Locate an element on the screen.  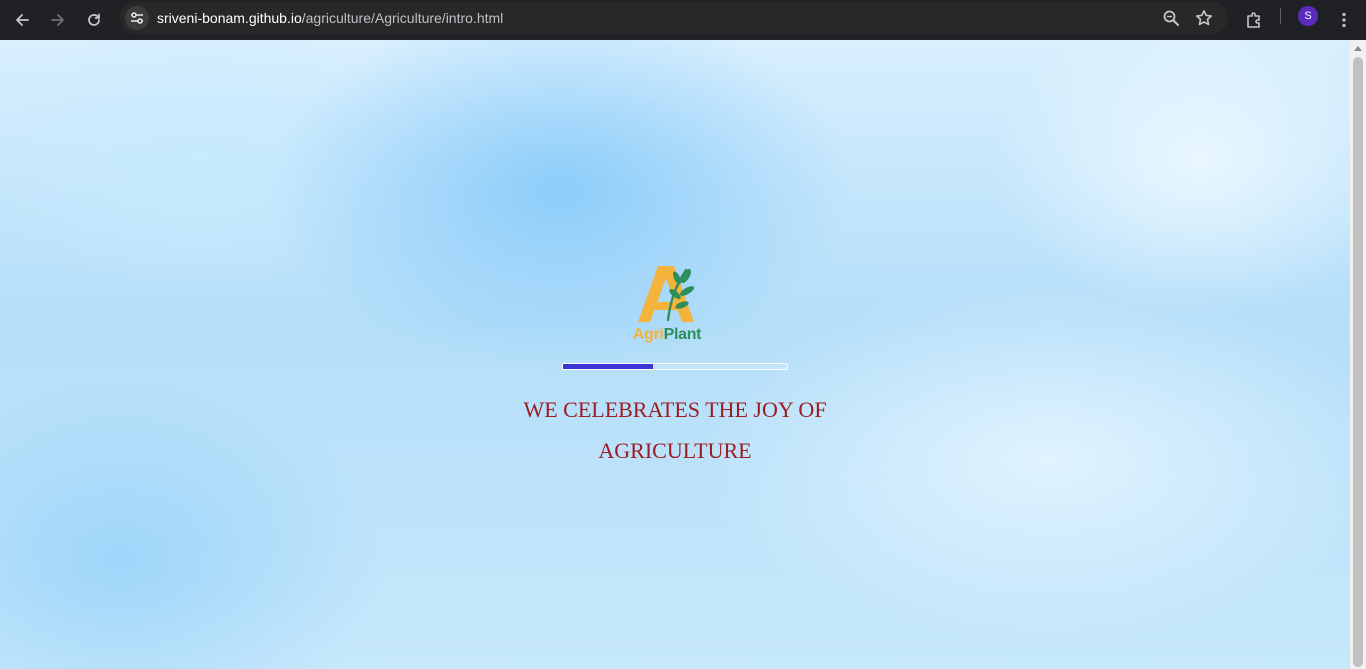
agriplant-logo: AgriPlant is located at coordinates (667, 306).